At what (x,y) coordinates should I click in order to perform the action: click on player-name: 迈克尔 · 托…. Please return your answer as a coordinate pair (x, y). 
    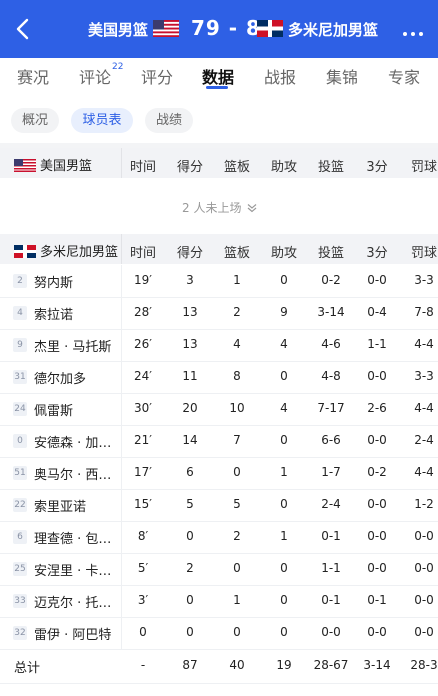
    Looking at the image, I should click on (75, 601).